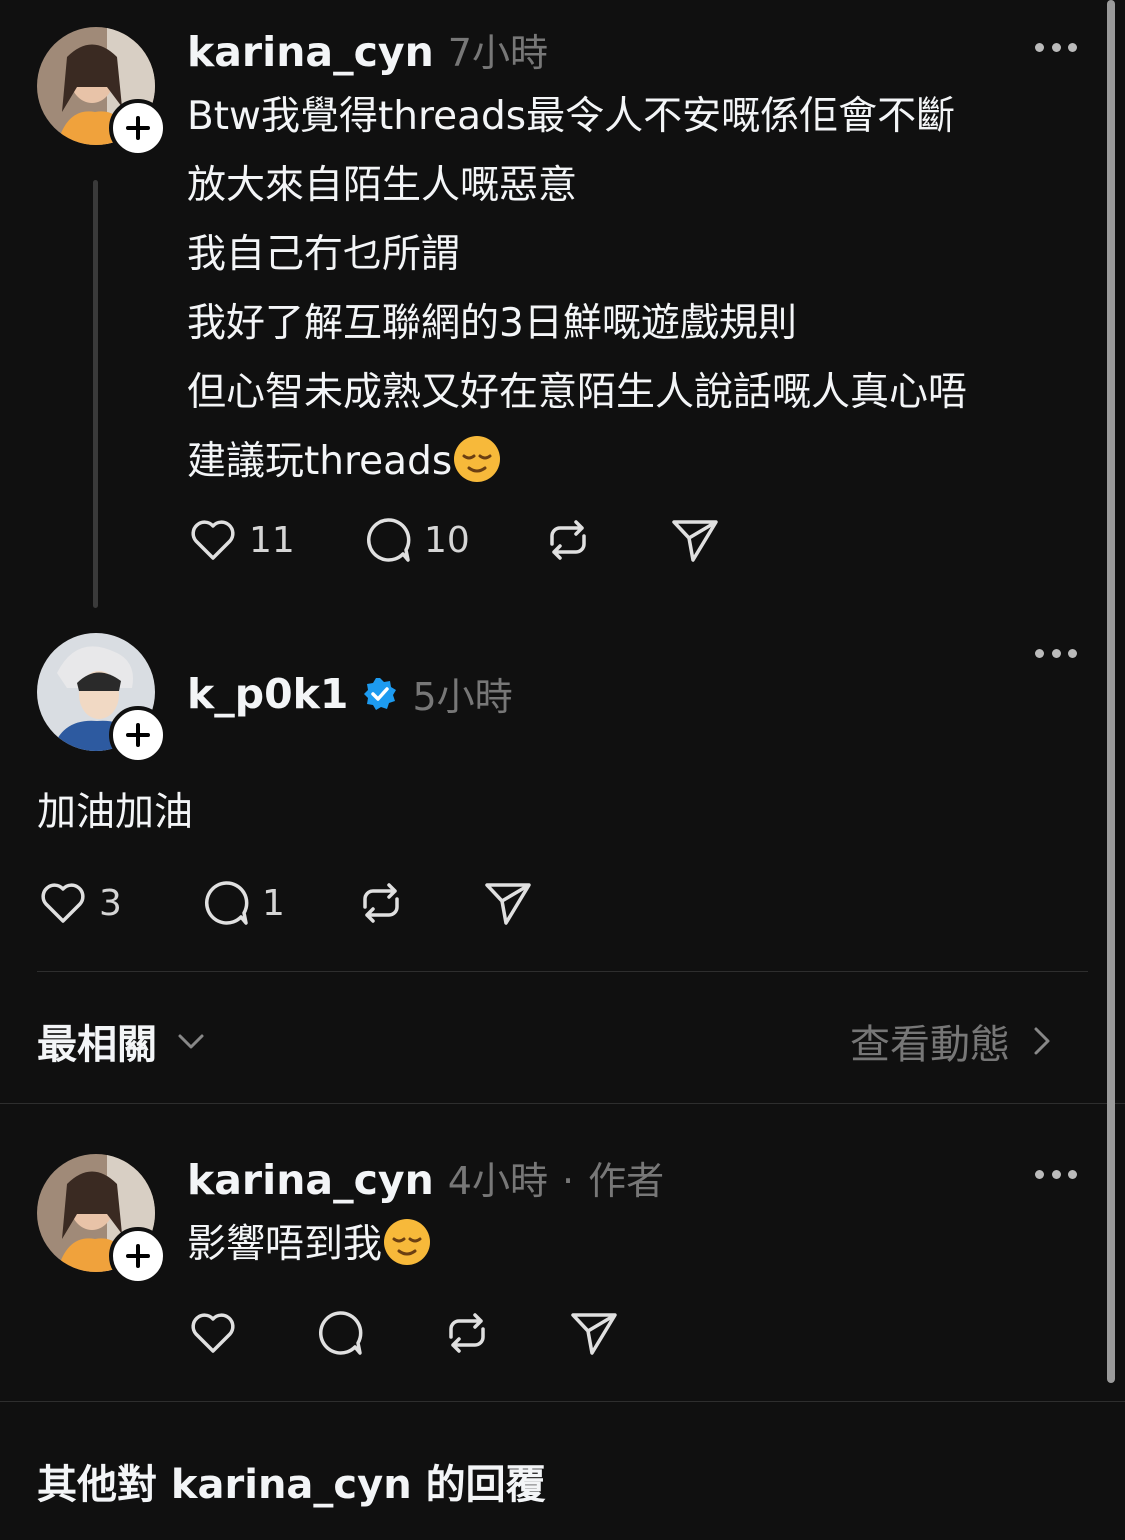 The height and width of the screenshot is (1540, 1125). What do you see at coordinates (1042, 1041) in the screenshot?
I see `chevron-right-icon` at bounding box center [1042, 1041].